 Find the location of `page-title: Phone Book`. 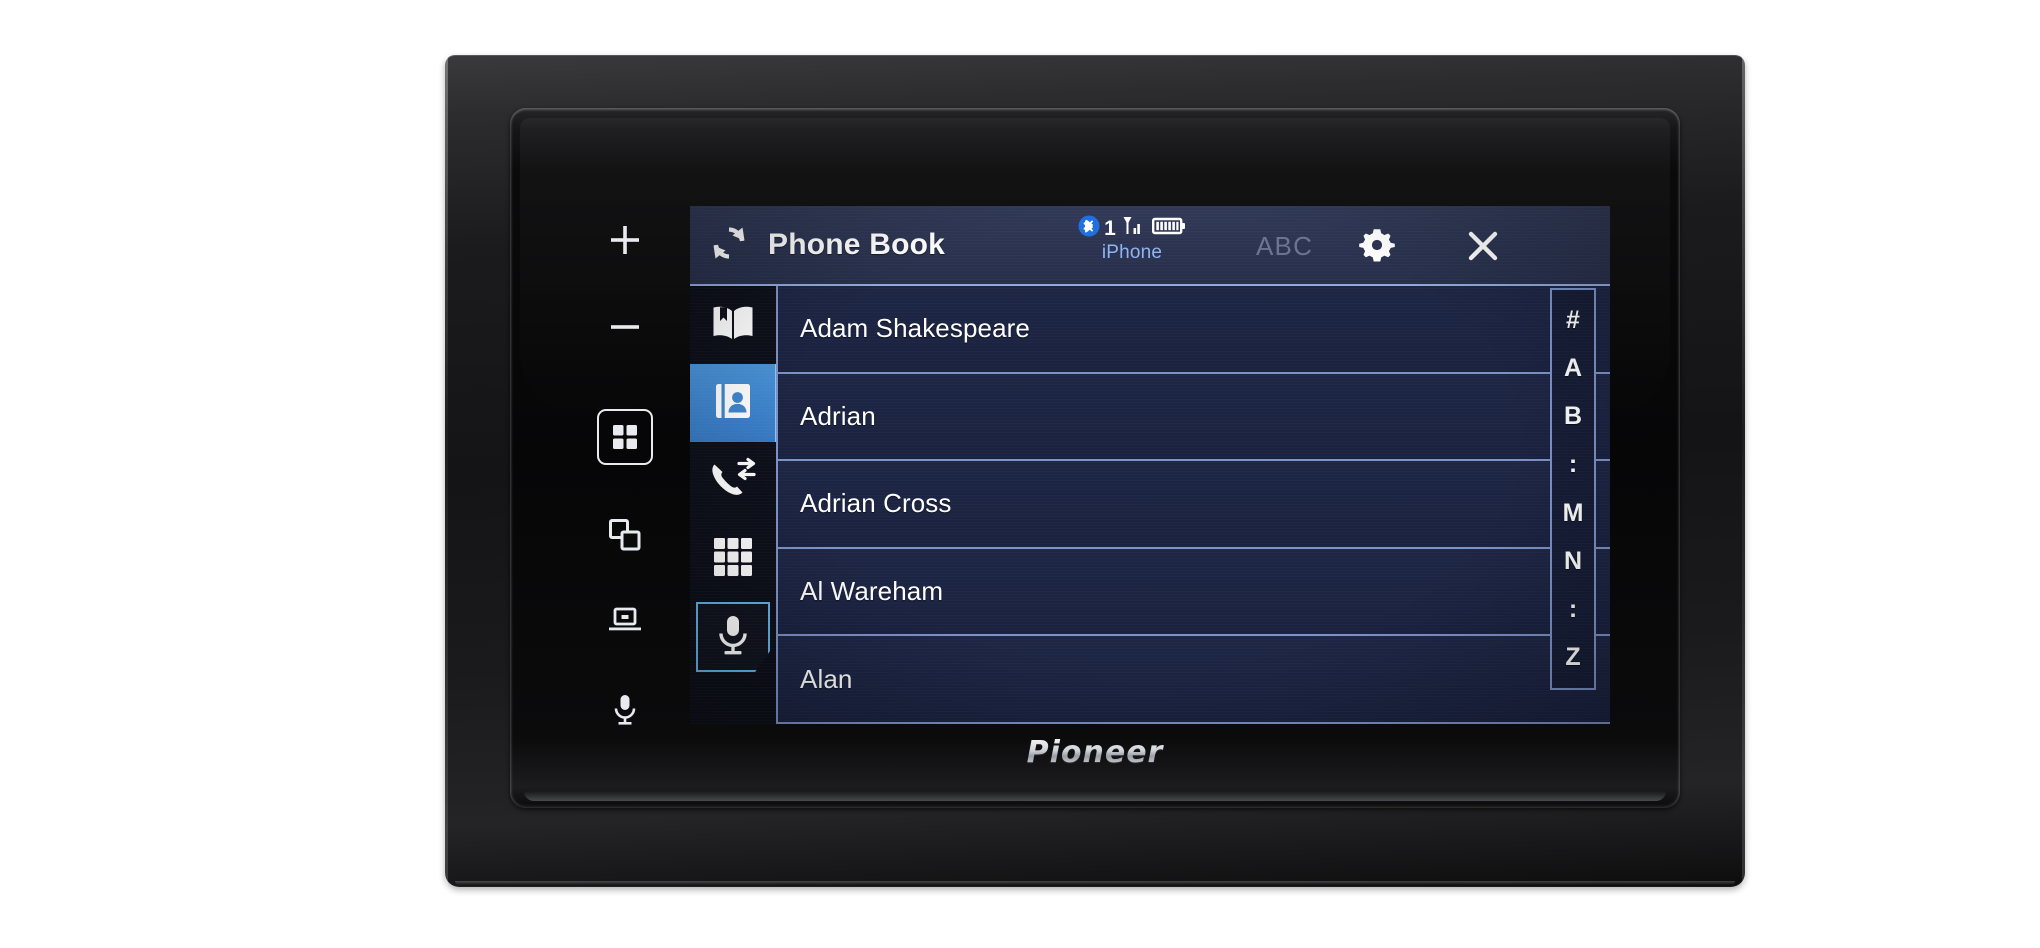

page-title: Phone Book is located at coordinates (857, 244).